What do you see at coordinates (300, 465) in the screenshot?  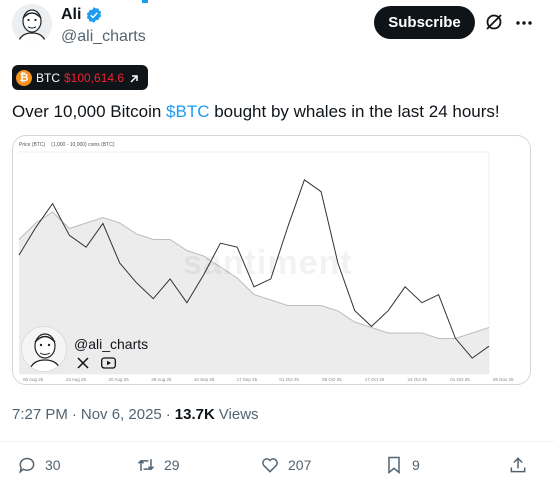 I see `like-count: 207` at bounding box center [300, 465].